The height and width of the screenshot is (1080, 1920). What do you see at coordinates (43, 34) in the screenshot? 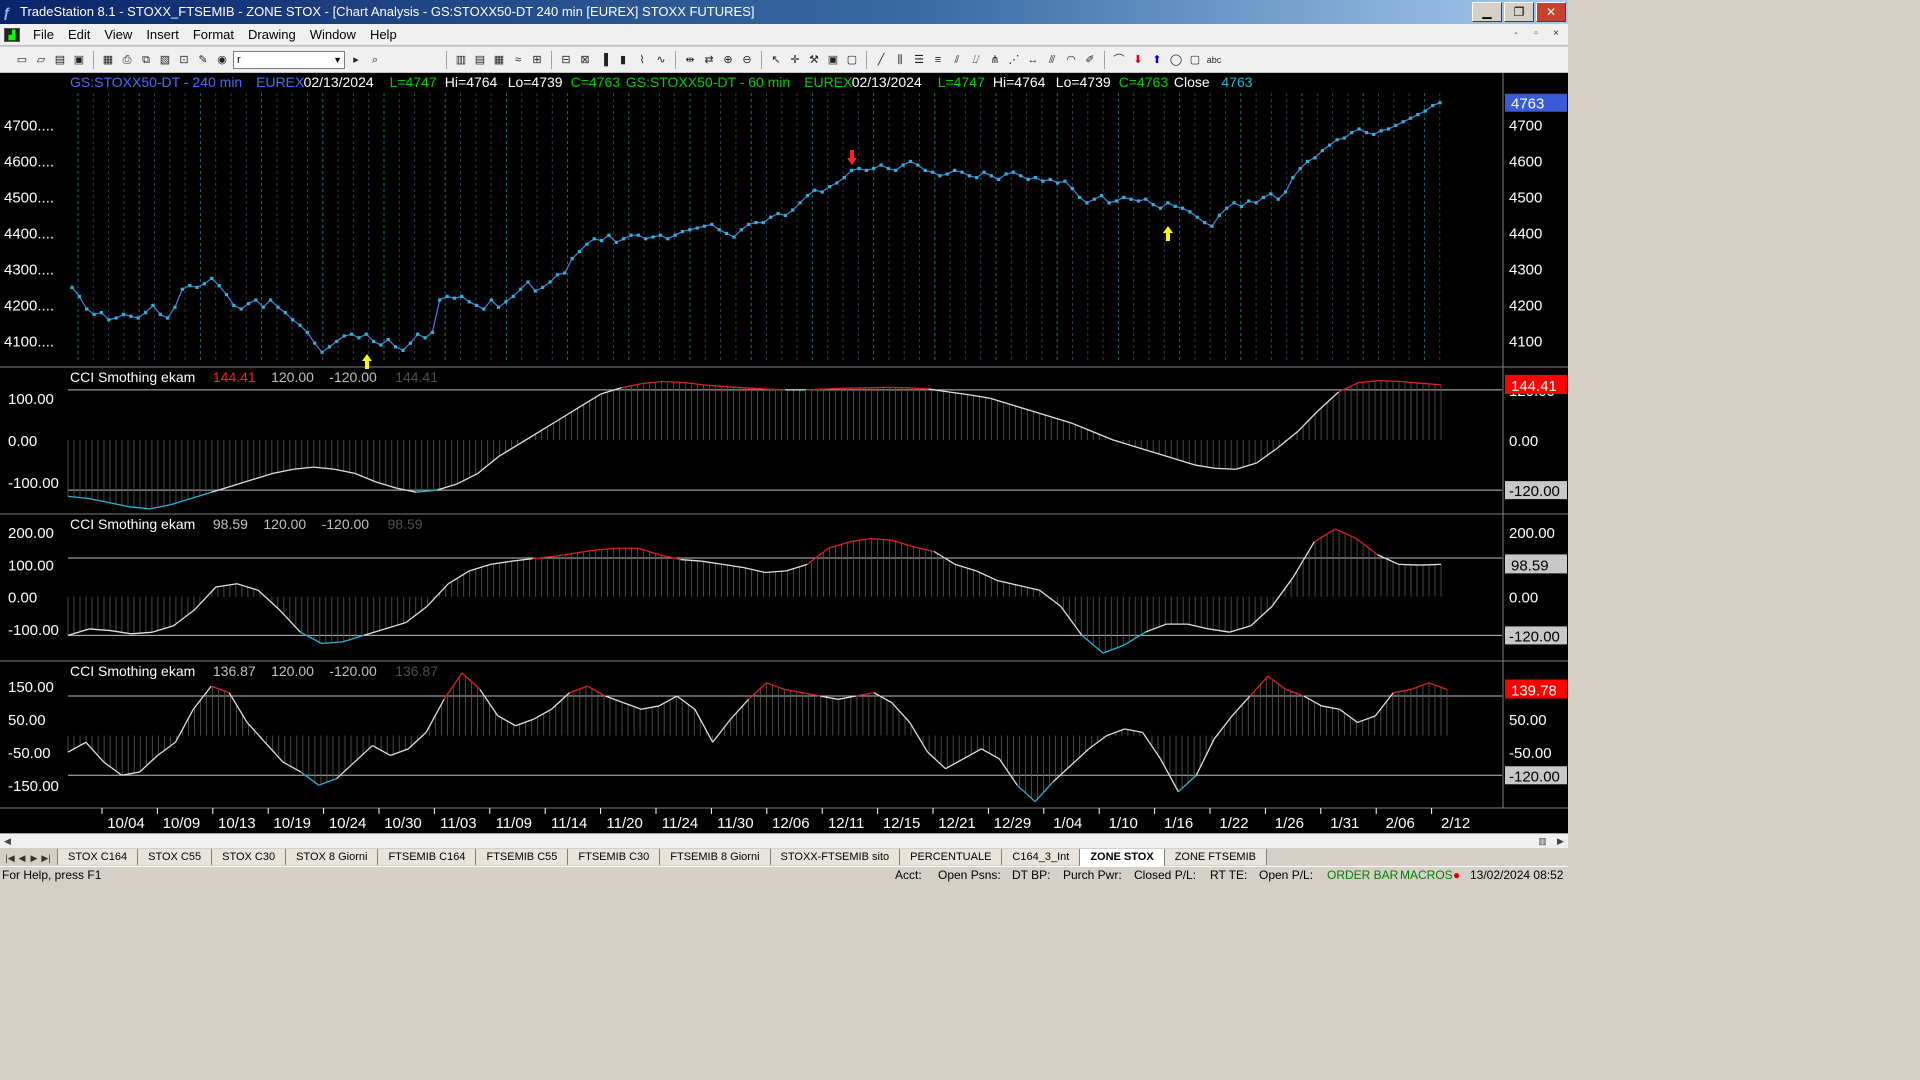
I see `menu-file: File` at bounding box center [43, 34].